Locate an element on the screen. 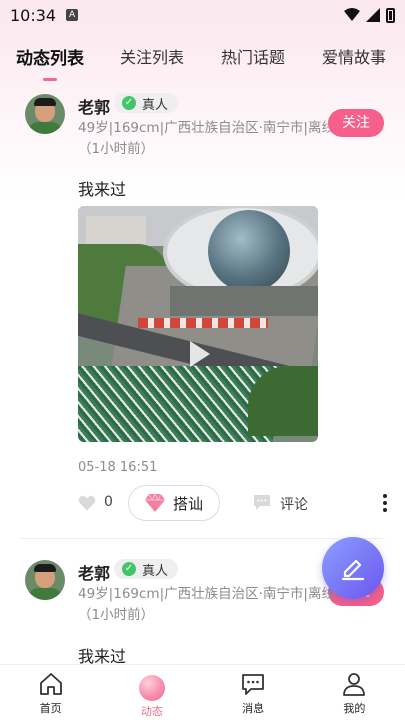 The height and width of the screenshot is (720, 405). compose-button is located at coordinates (353, 568).